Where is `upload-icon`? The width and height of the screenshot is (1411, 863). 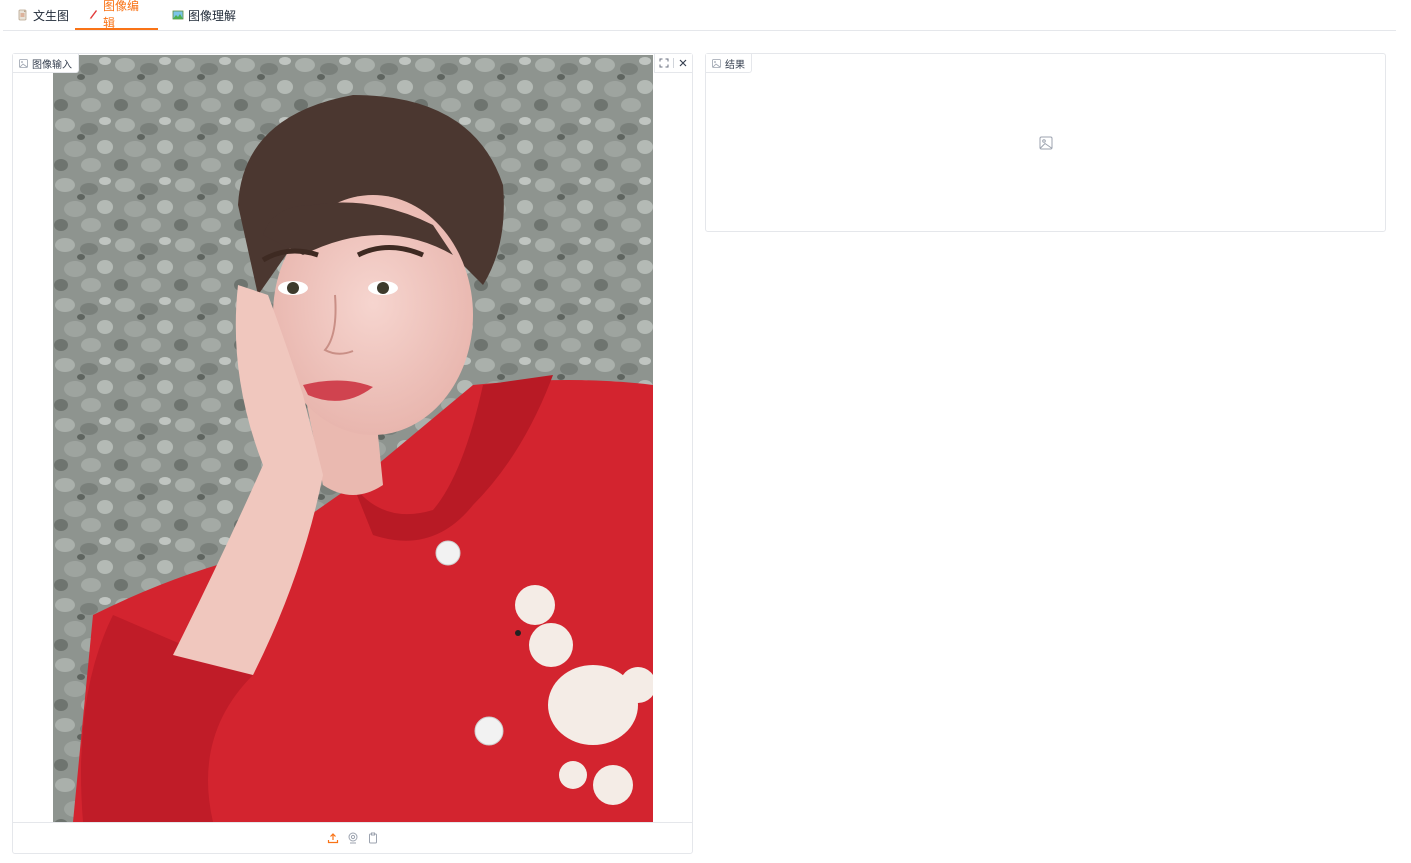 upload-icon is located at coordinates (333, 838).